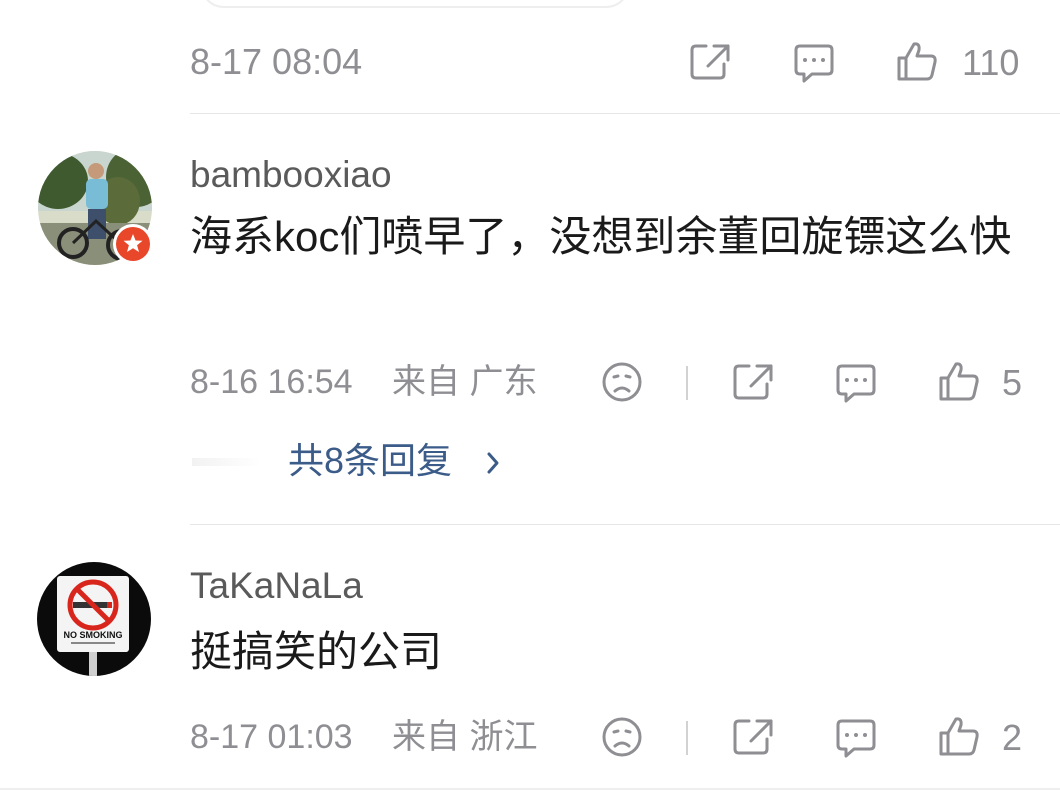 This screenshot has width=1060, height=808. I want to click on replies-count-label: 共8条回复, so click(370, 460).